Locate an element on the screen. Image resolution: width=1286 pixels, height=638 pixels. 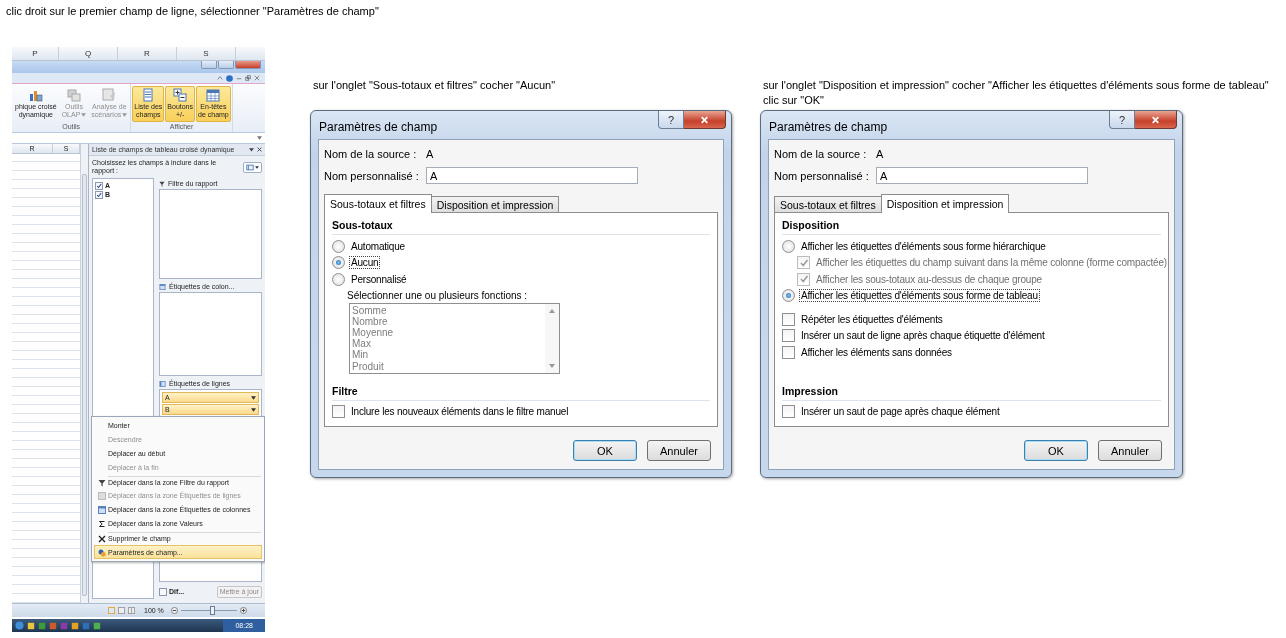
list-label: Sélectionner une ou plusieurs fonctions : is located at coordinates (438, 295).